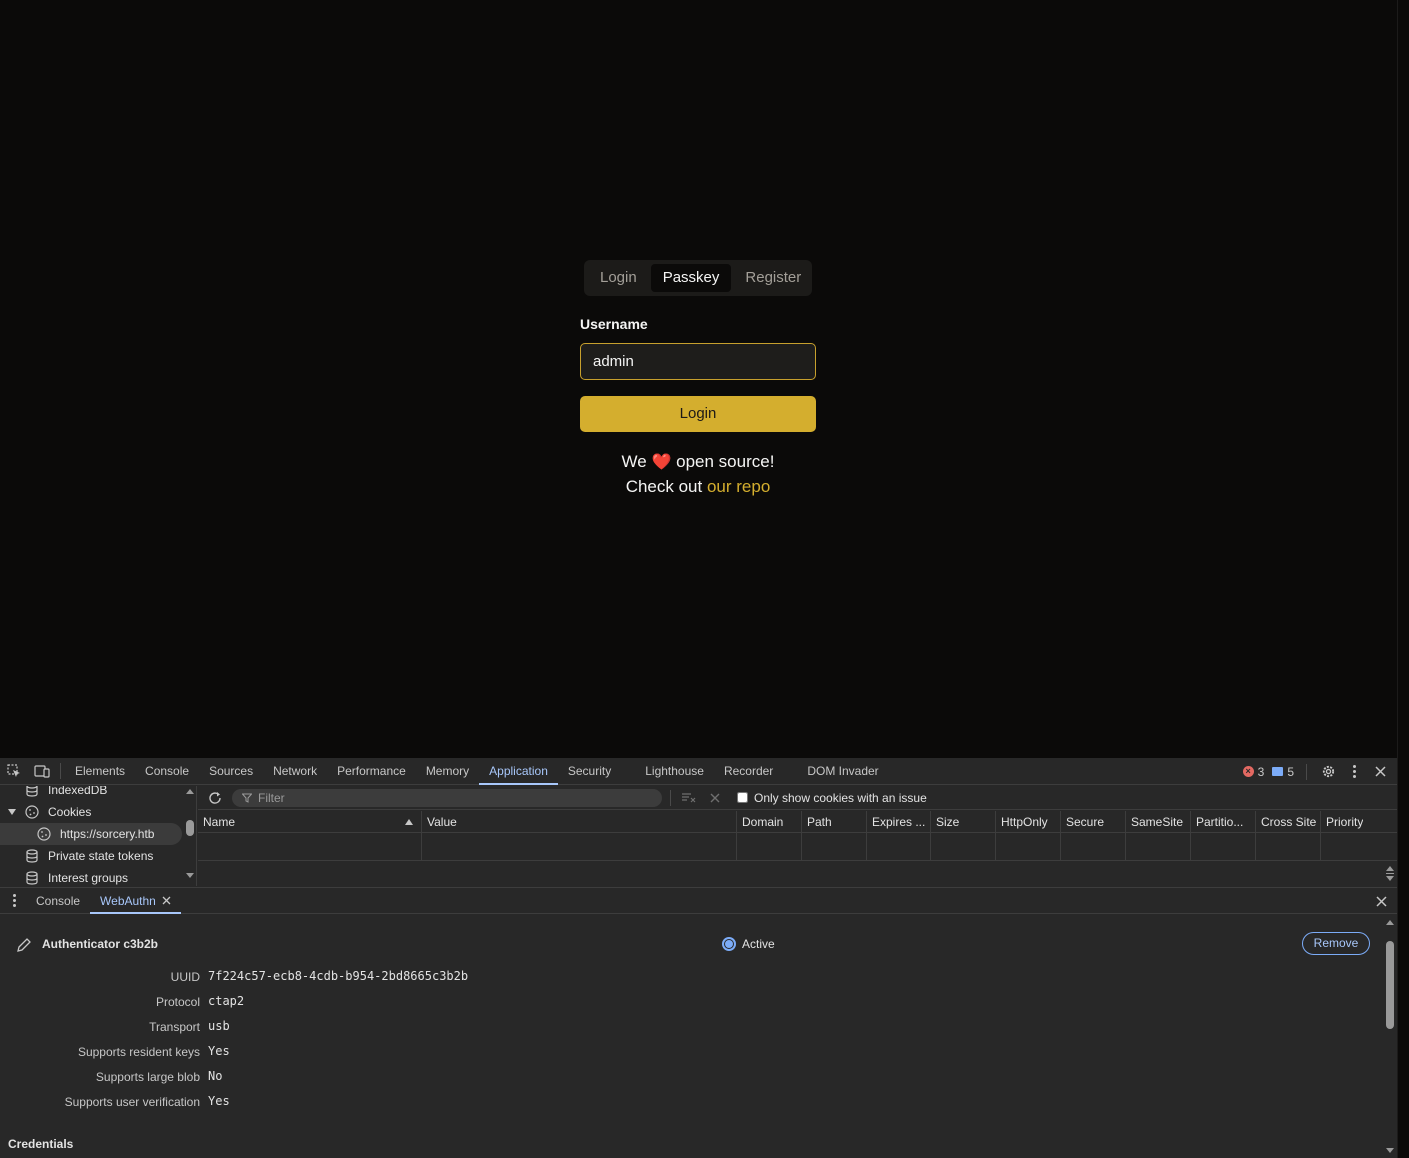 This screenshot has width=1409, height=1158. Describe the element at coordinates (1359, 836) in the screenshot. I see `column-priority: Priority` at that location.